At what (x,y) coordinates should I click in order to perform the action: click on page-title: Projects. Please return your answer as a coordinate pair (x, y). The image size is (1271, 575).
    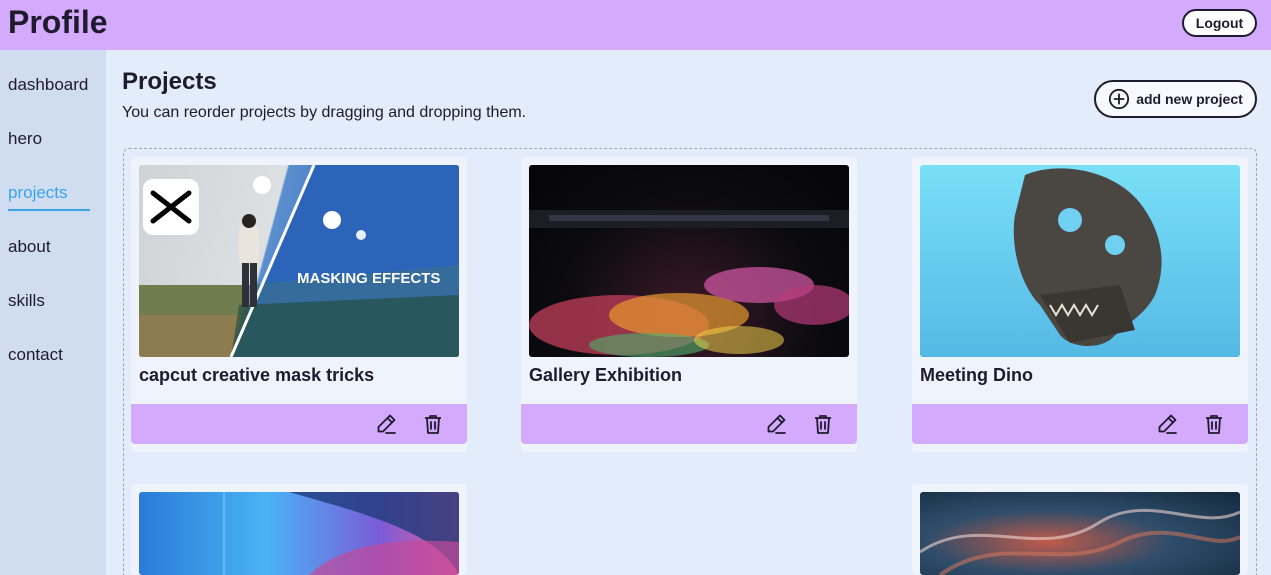
    Looking at the image, I should click on (169, 81).